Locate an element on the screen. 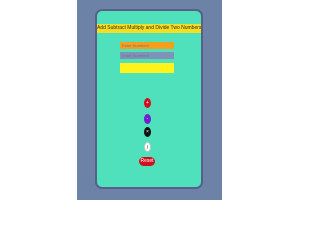 The width and height of the screenshot is (320, 240). reset-button: Reset is located at coordinates (147, 161).